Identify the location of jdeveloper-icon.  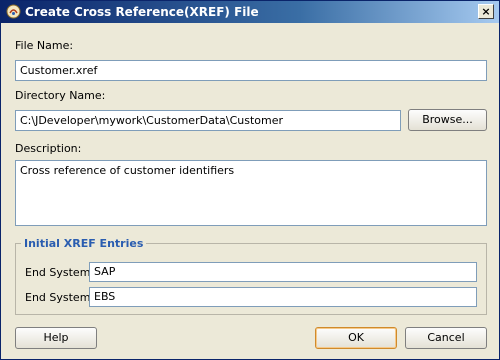
(13, 11).